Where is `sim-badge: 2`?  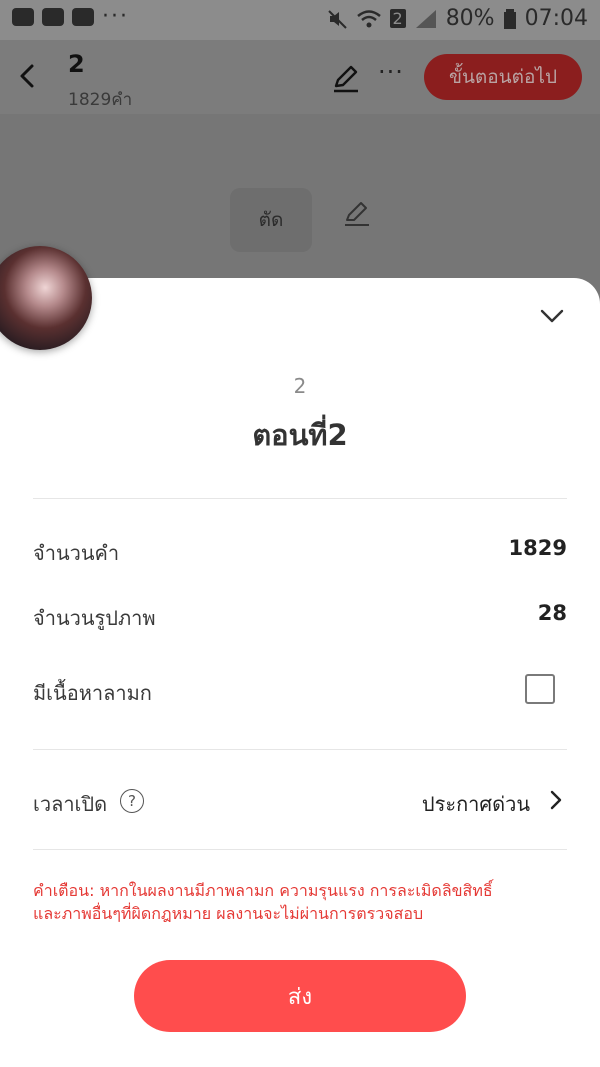 sim-badge: 2 is located at coordinates (397, 18).